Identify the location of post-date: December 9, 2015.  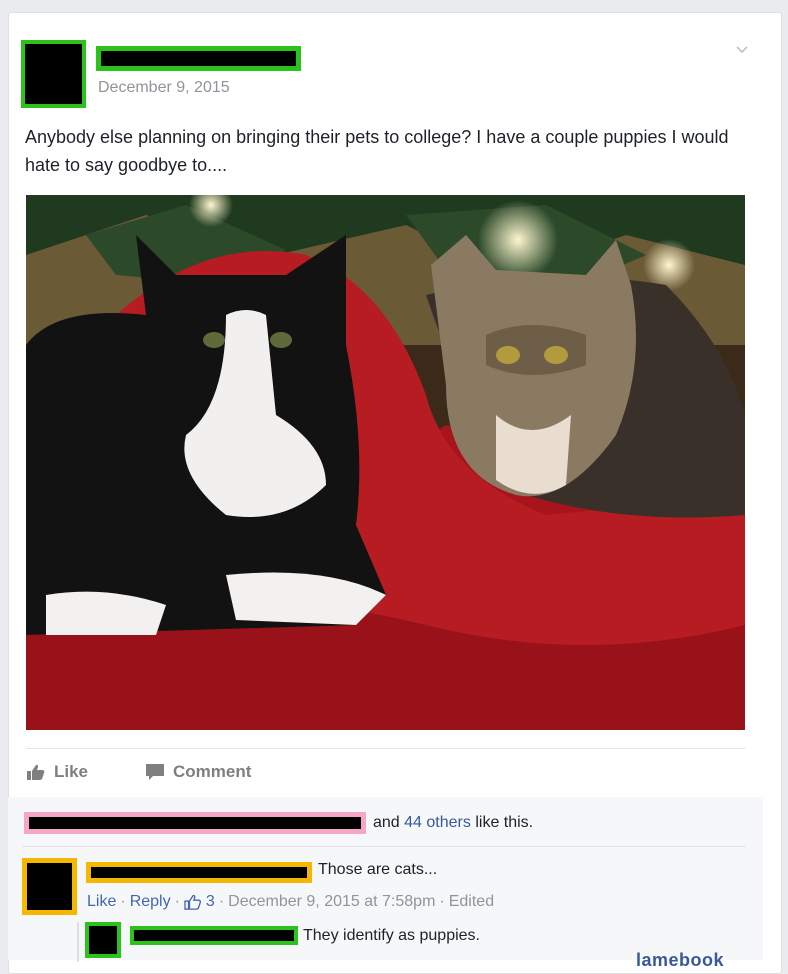
(164, 88).